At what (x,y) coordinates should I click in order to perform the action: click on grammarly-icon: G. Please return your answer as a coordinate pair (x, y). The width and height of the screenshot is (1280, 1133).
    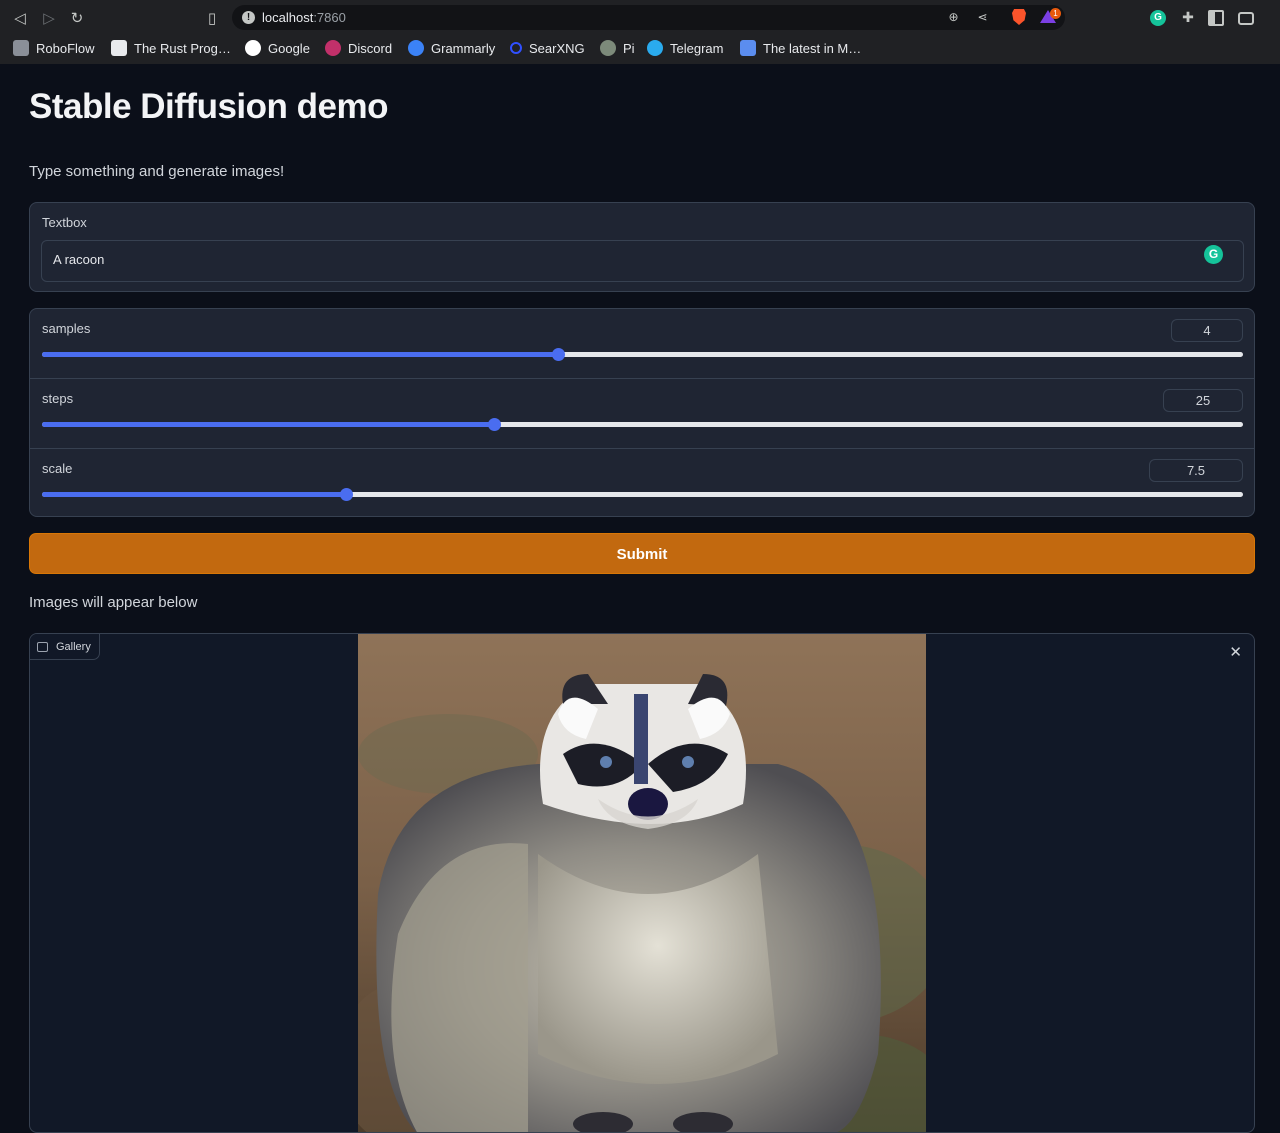
    Looking at the image, I should click on (1213, 254).